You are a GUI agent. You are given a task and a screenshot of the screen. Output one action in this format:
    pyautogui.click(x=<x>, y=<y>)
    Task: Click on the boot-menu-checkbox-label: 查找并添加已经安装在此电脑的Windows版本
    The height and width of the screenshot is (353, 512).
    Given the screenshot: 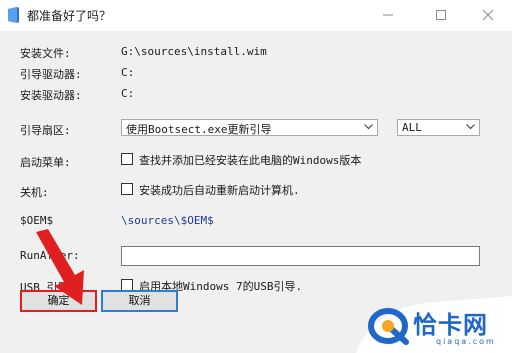 What is the action you would take?
    pyautogui.click(x=250, y=160)
    